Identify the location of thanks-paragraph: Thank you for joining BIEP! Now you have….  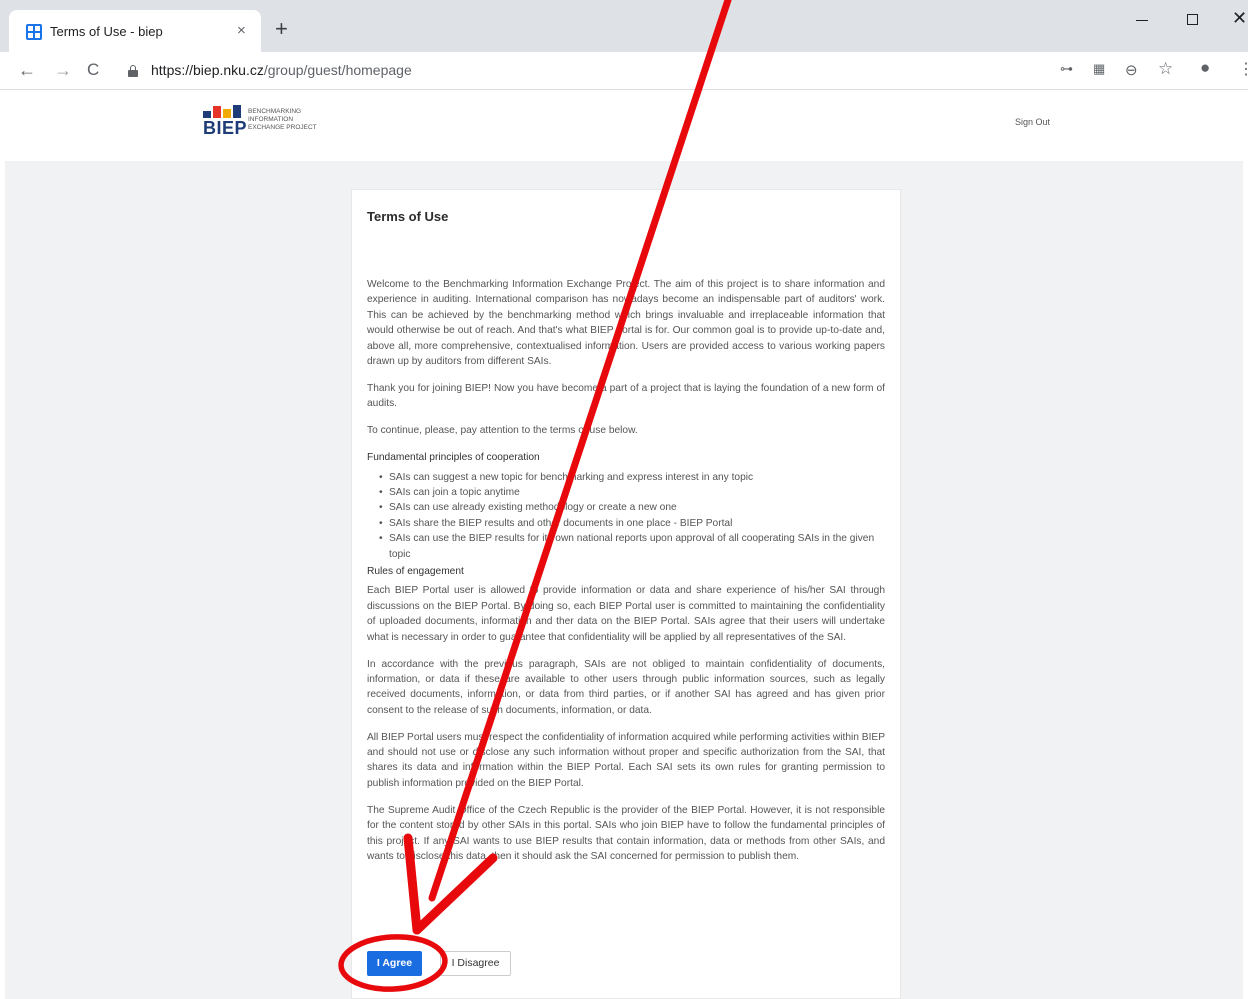
(626, 396).